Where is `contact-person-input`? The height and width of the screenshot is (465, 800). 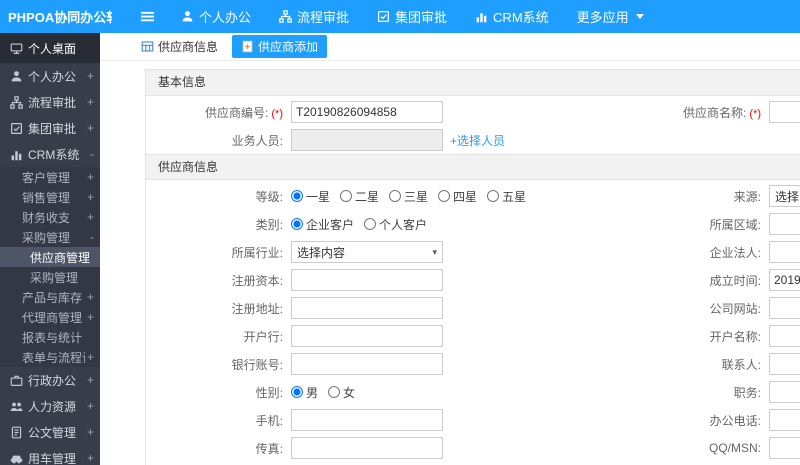 contact-person-input is located at coordinates (784, 364).